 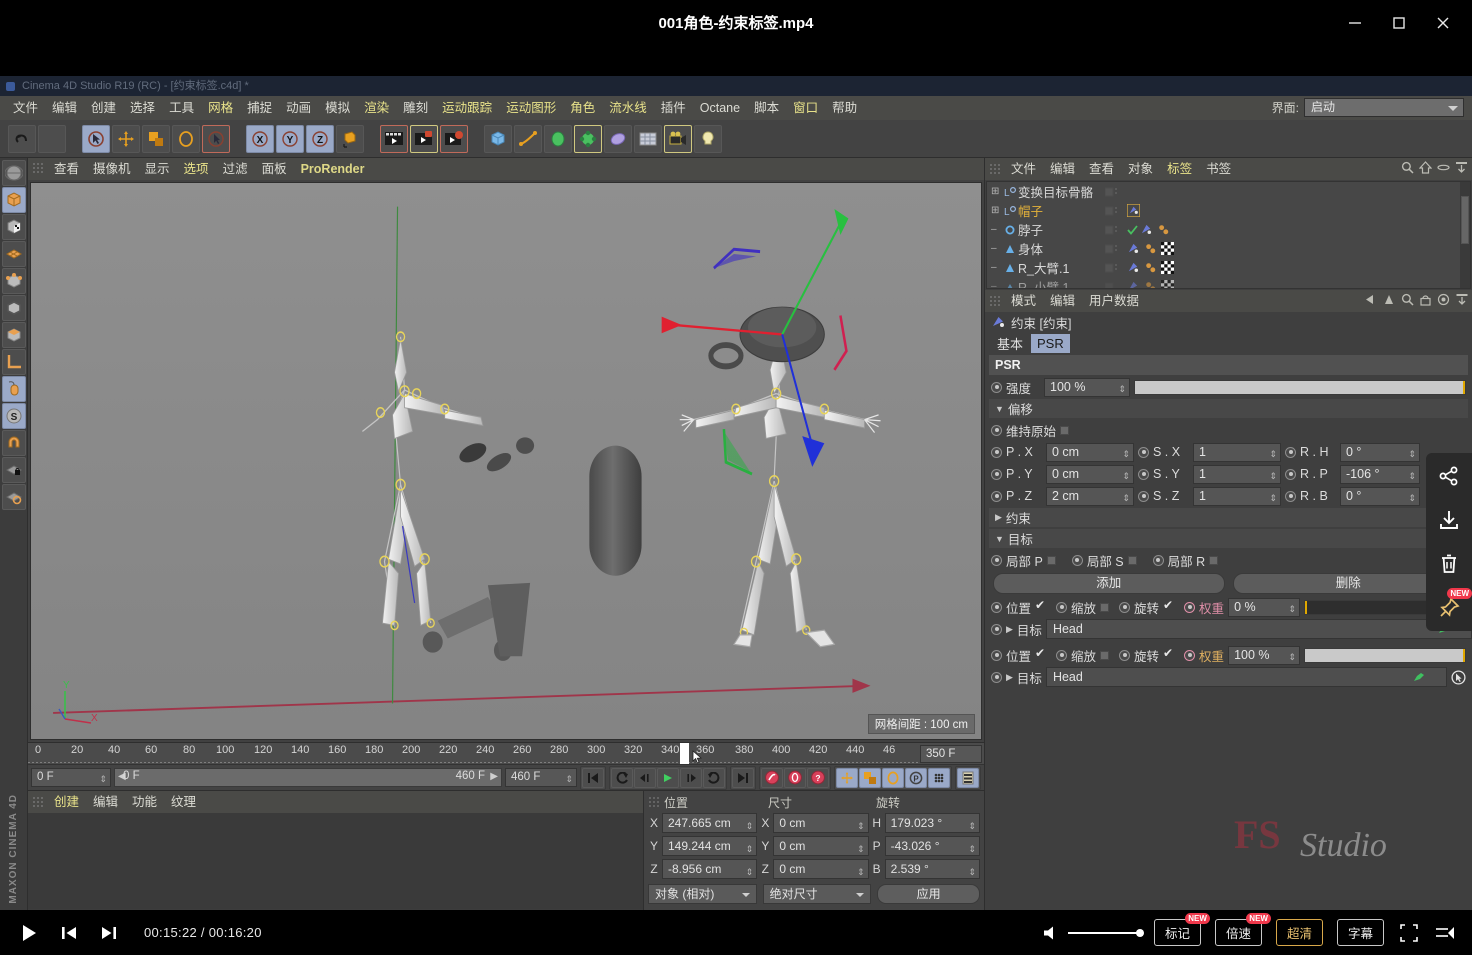 I want to click on pin-icon: NEW, so click(x=1454, y=604).